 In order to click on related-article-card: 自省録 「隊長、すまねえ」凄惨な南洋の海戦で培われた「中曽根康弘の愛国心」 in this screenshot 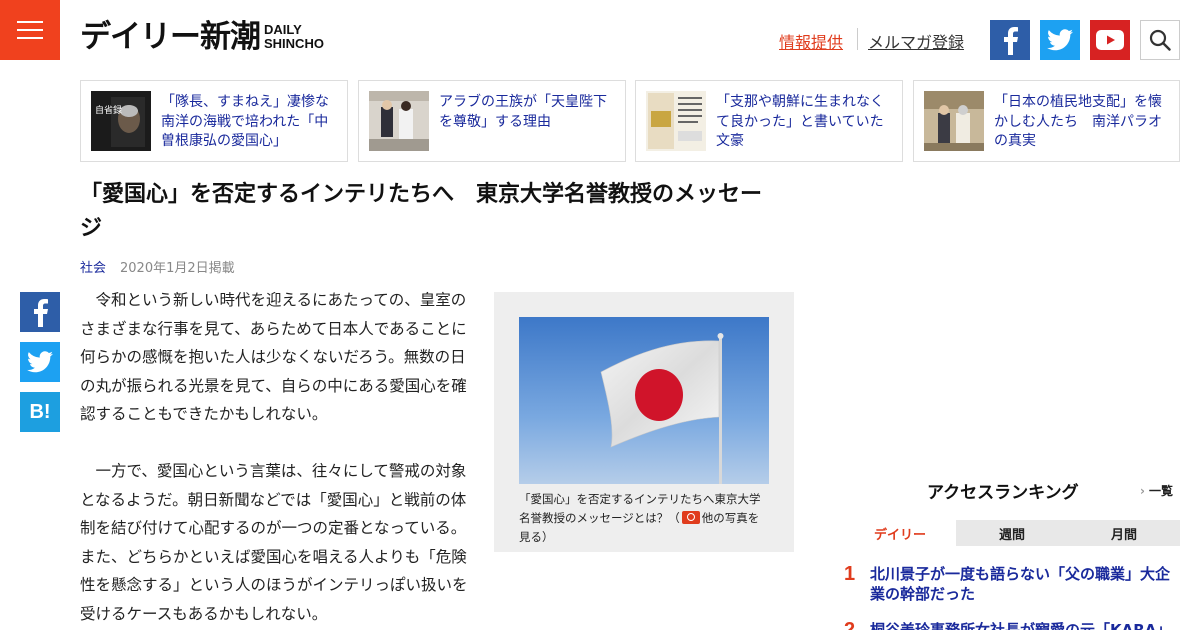, I will do `click(214, 121)`.